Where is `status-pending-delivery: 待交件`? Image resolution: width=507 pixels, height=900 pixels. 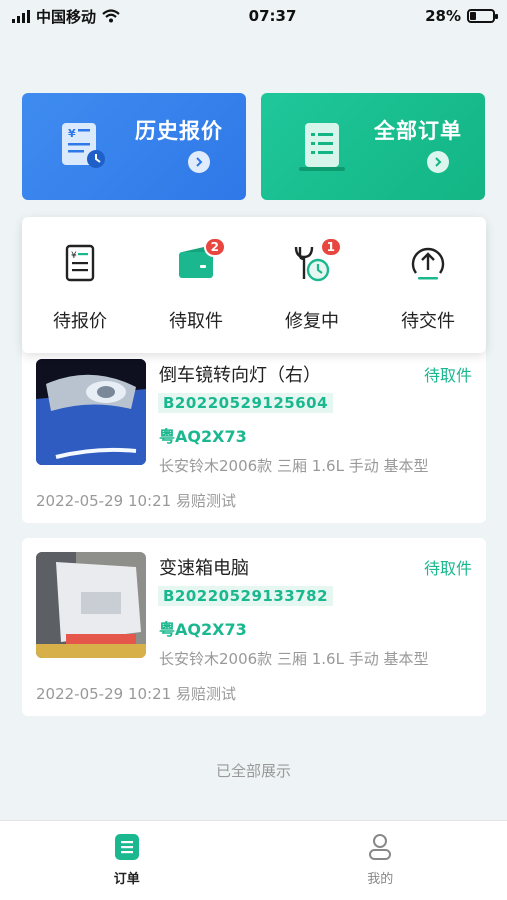
status-pending-delivery: 待交件 is located at coordinates (428, 285).